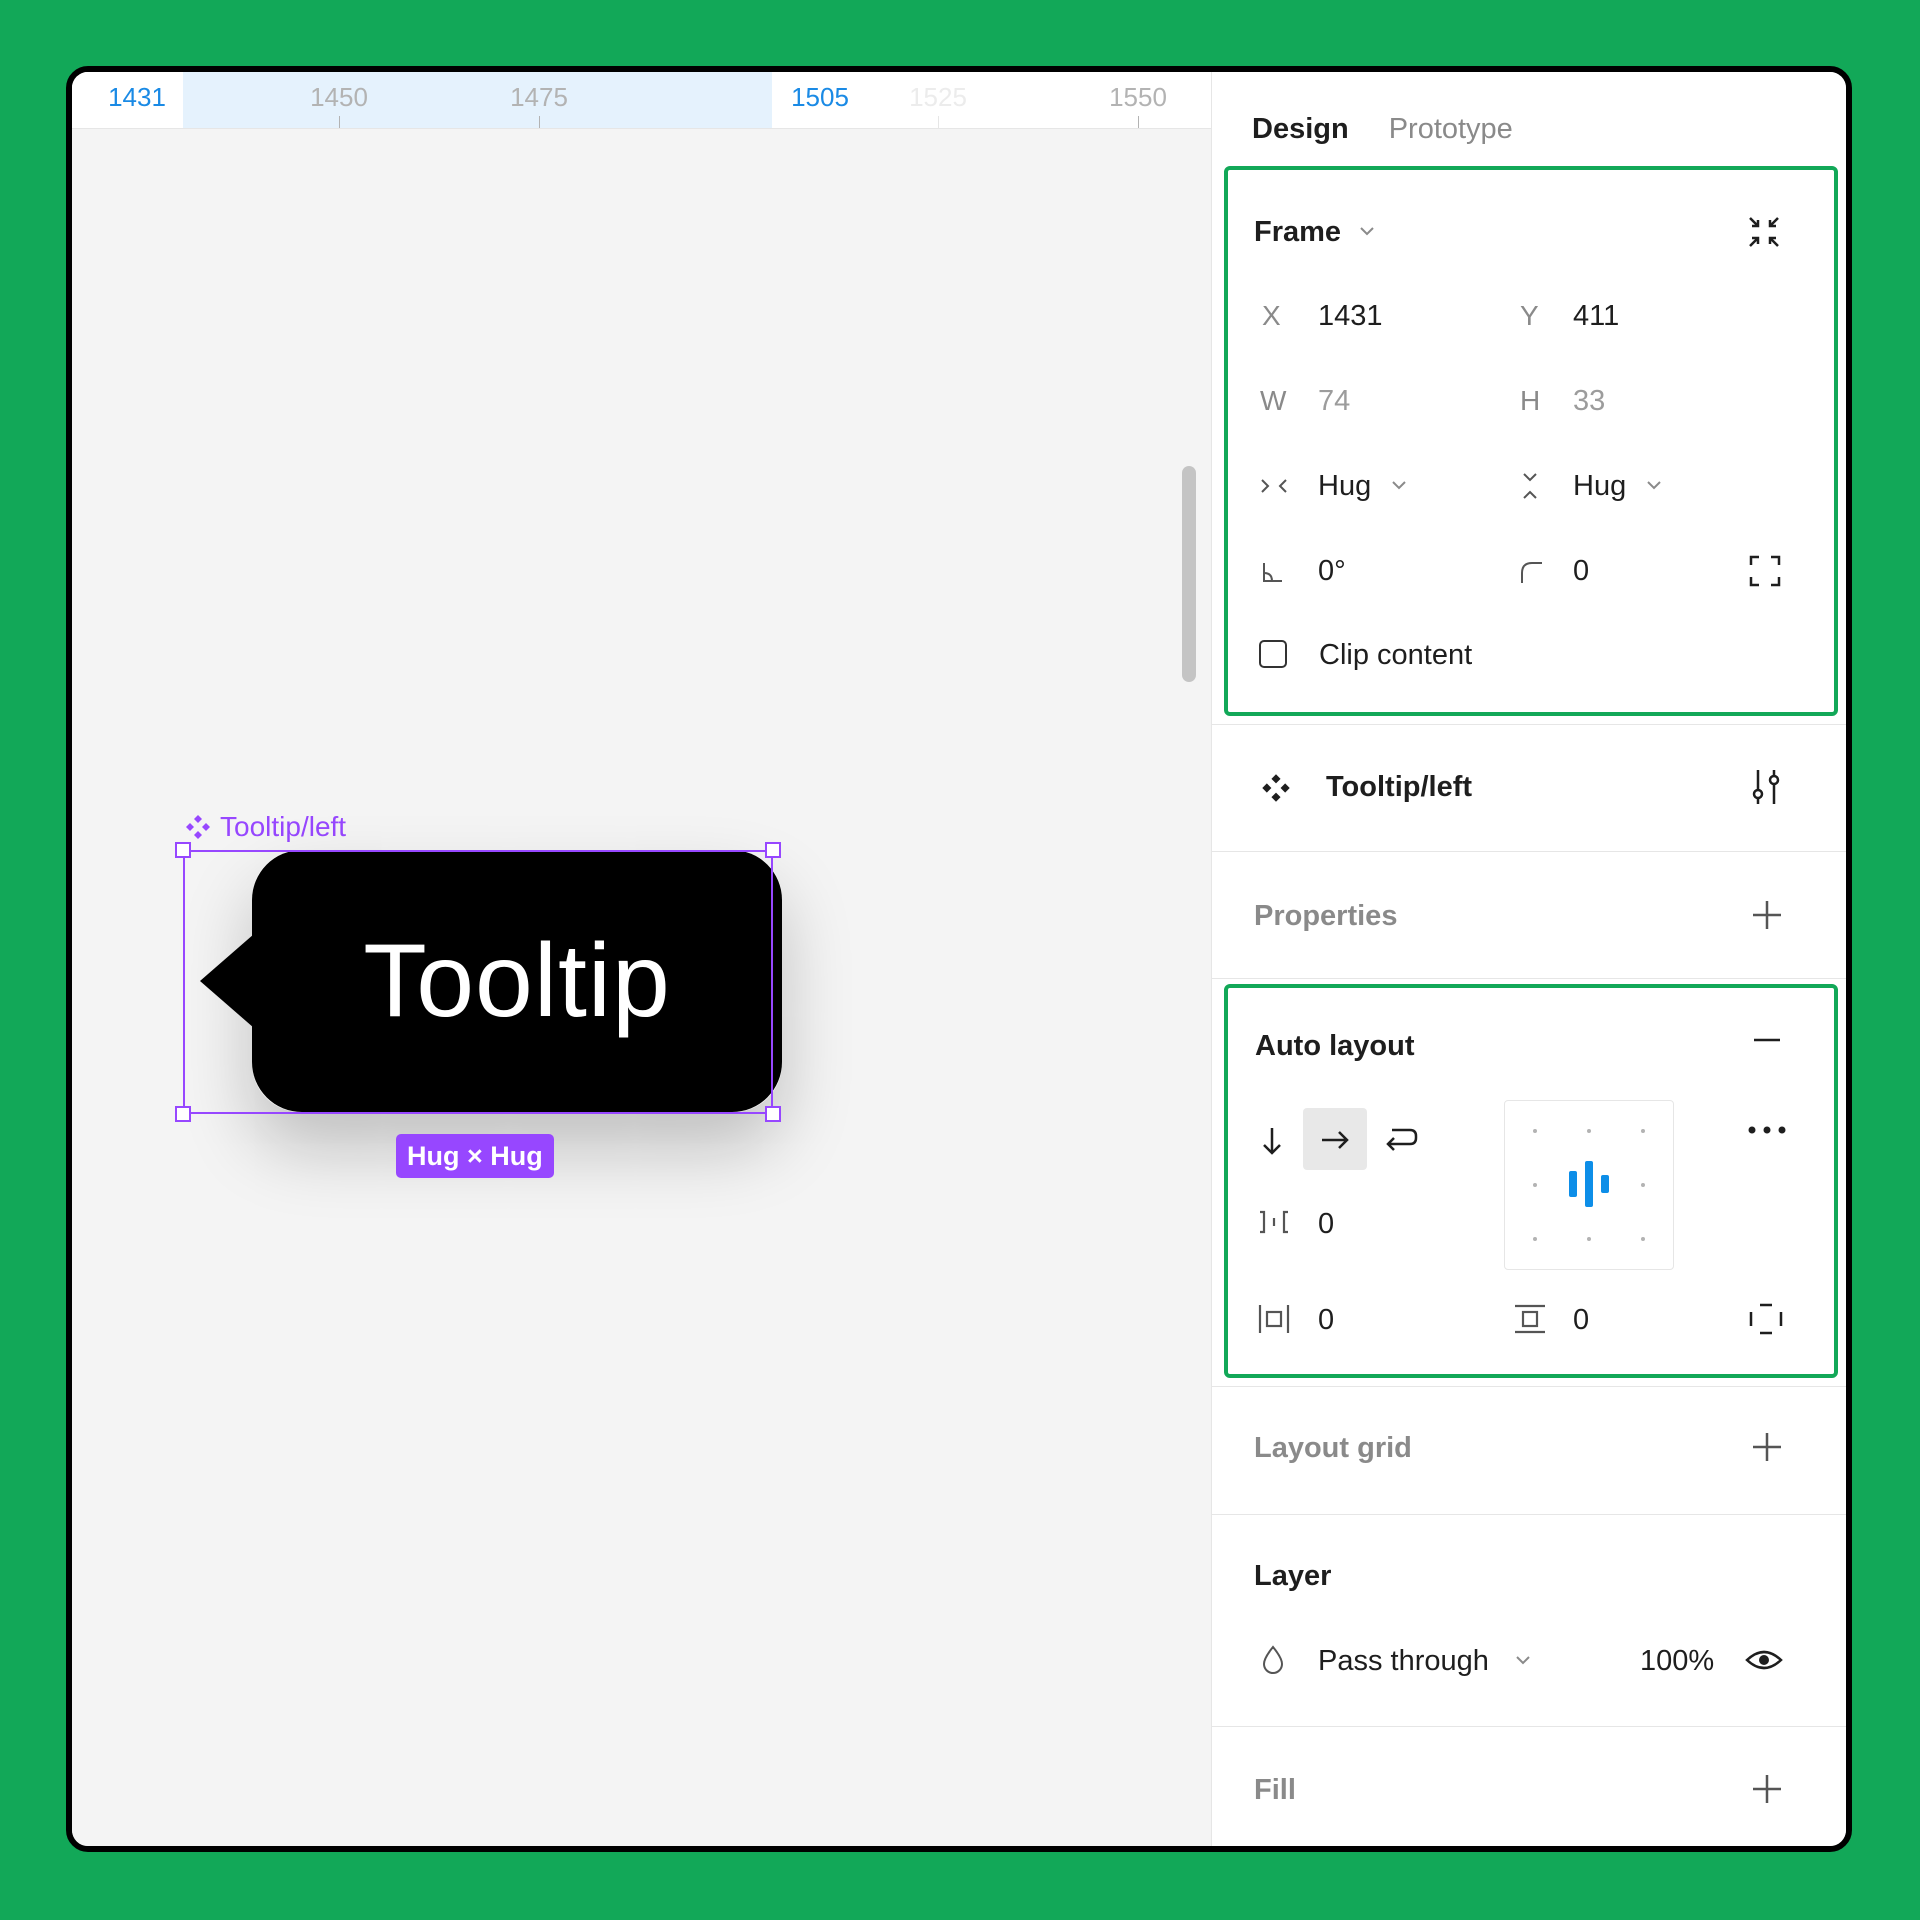 The width and height of the screenshot is (1920, 1920). I want to click on ruler-label-selection-start: 1431, so click(137, 97).